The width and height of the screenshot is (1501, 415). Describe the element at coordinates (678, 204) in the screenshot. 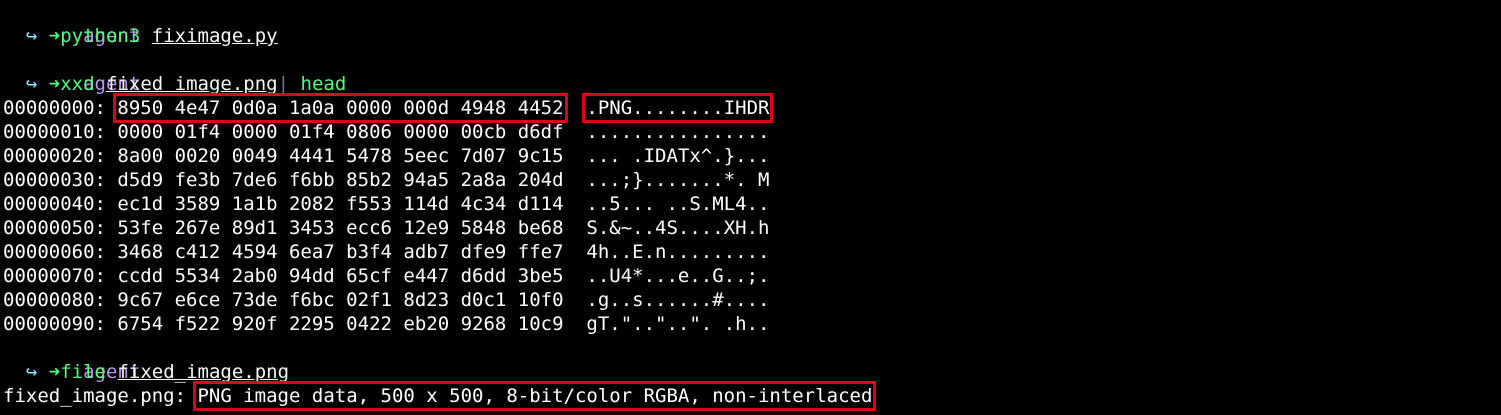

I see `hex-ascii: ..5... ..S.ML4..` at that location.